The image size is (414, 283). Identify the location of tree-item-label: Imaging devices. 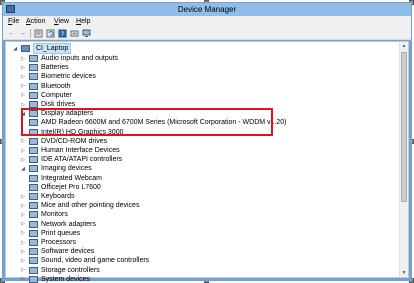
(66, 169).